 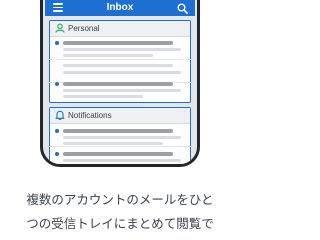 What do you see at coordinates (60, 28) in the screenshot?
I see `person-icon` at bounding box center [60, 28].